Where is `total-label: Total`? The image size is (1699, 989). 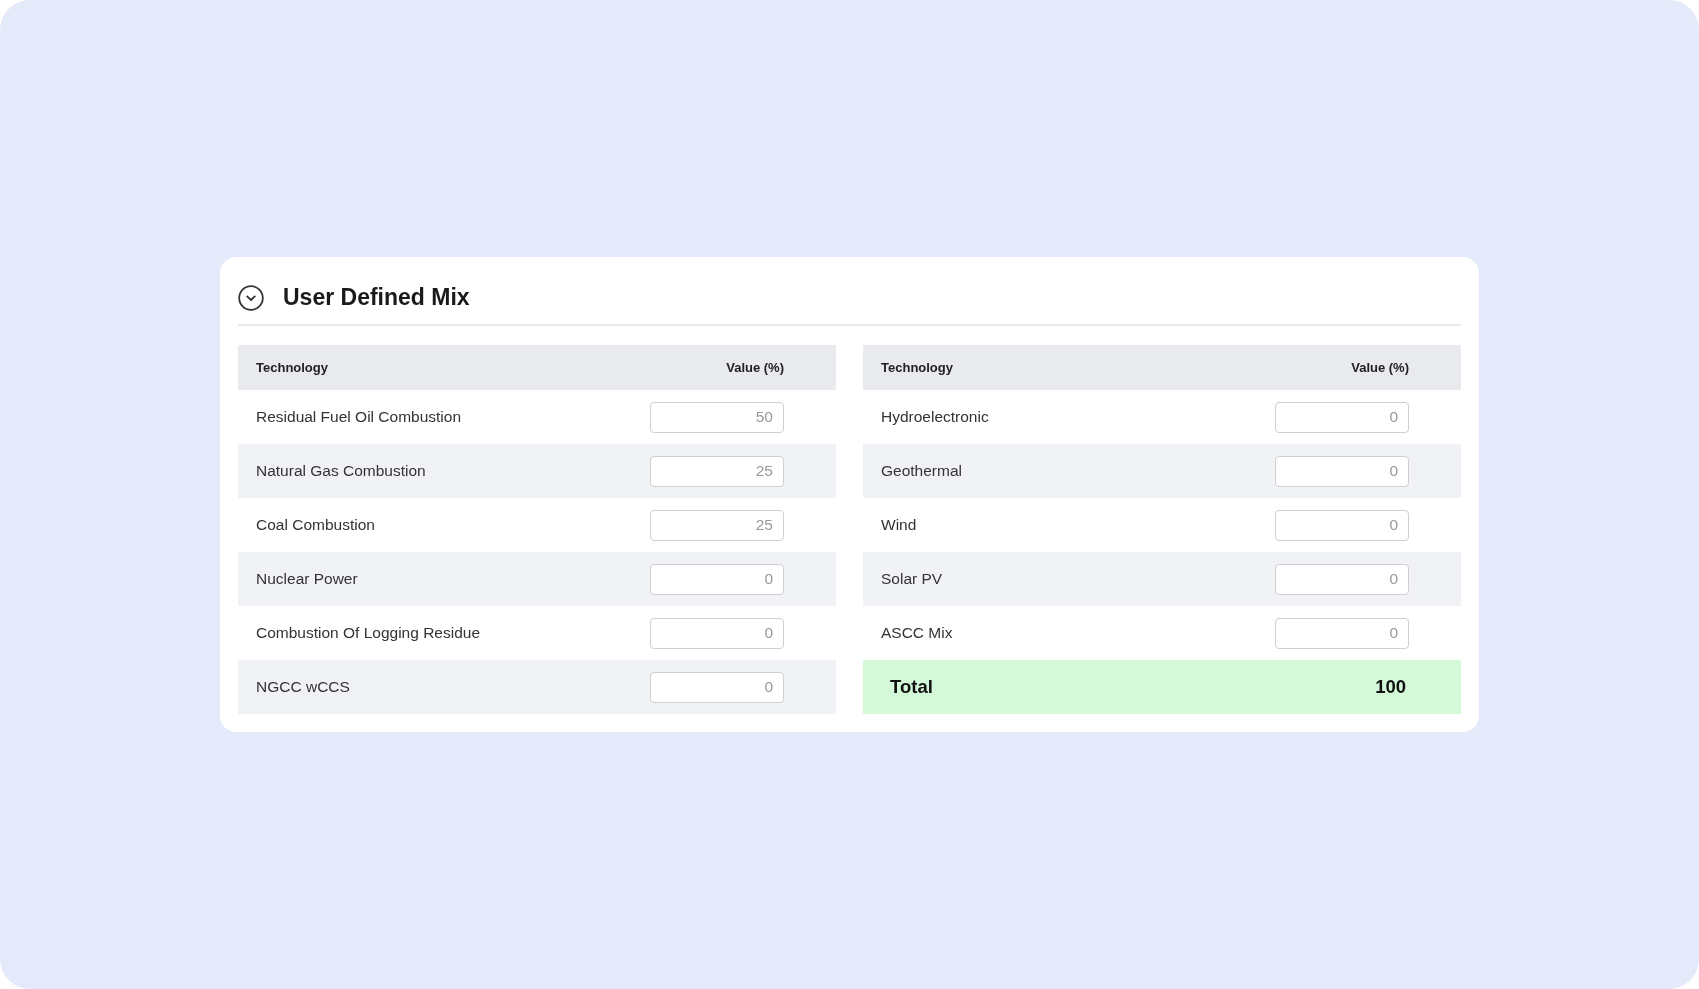 total-label: Total is located at coordinates (911, 687).